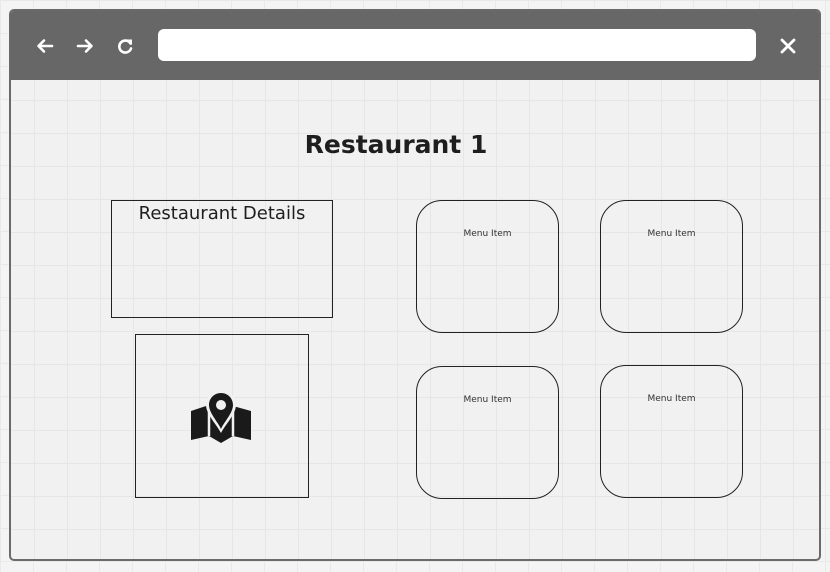 The width and height of the screenshot is (830, 572). What do you see at coordinates (457, 45) in the screenshot?
I see `address-bar` at bounding box center [457, 45].